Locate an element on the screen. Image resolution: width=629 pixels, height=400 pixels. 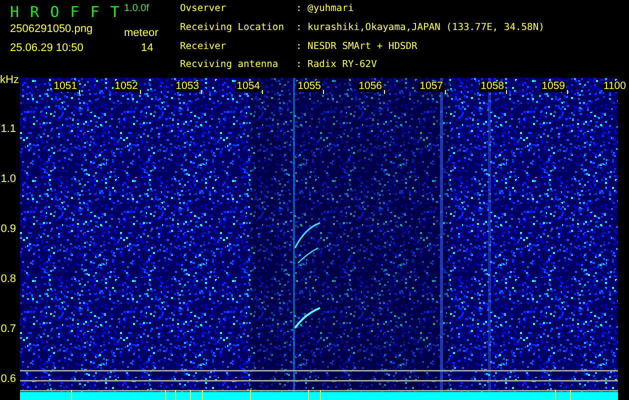
info-value: : NESDR SMArt + HDSDR is located at coordinates (357, 47).